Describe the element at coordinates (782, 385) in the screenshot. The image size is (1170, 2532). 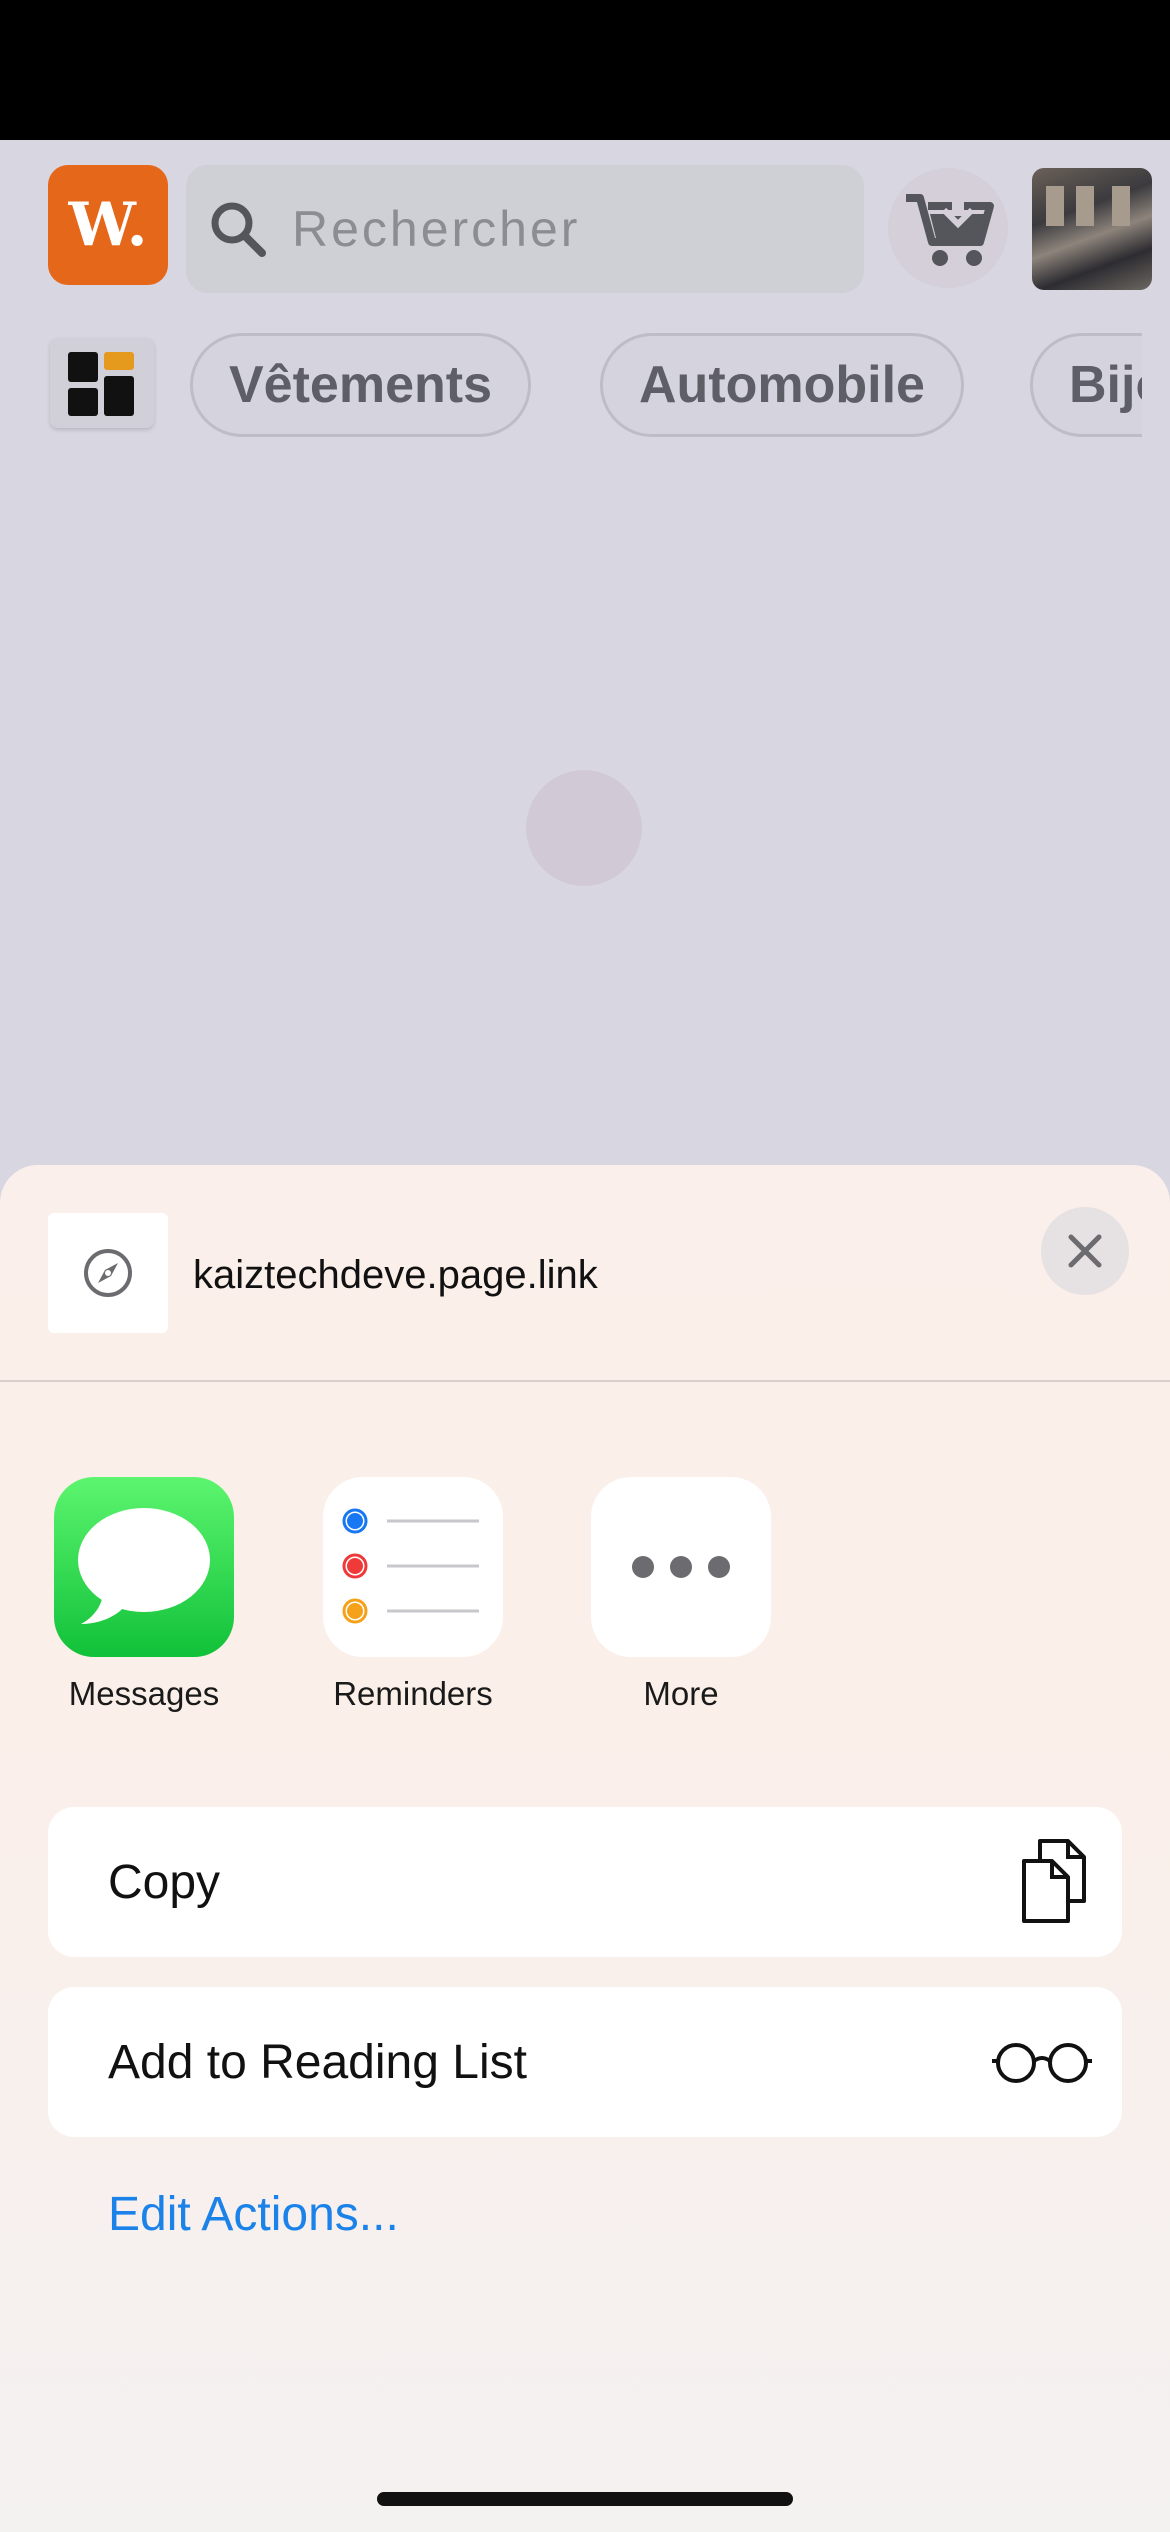
I see `category-chip-automobile: Automobile` at that location.